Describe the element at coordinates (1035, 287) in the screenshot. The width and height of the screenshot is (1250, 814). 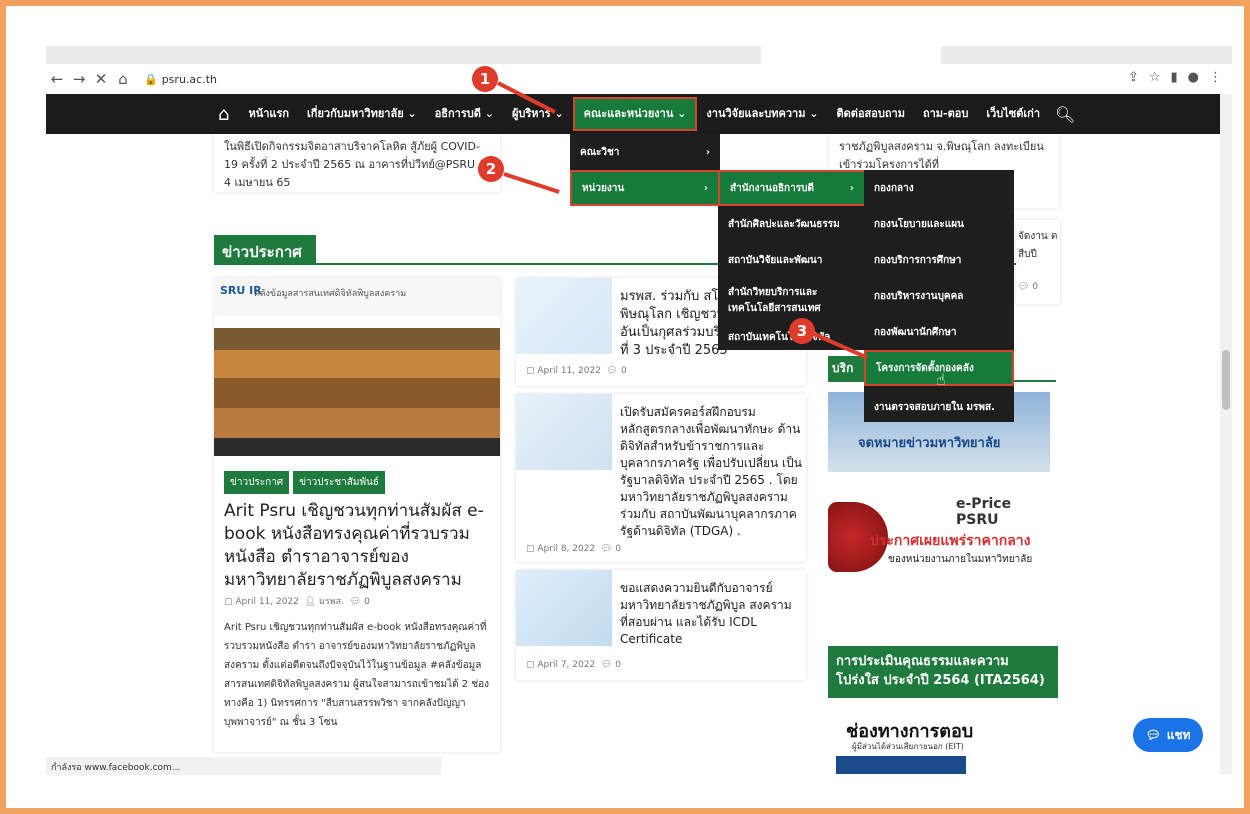
I see `right-card-comment-count: 0` at that location.